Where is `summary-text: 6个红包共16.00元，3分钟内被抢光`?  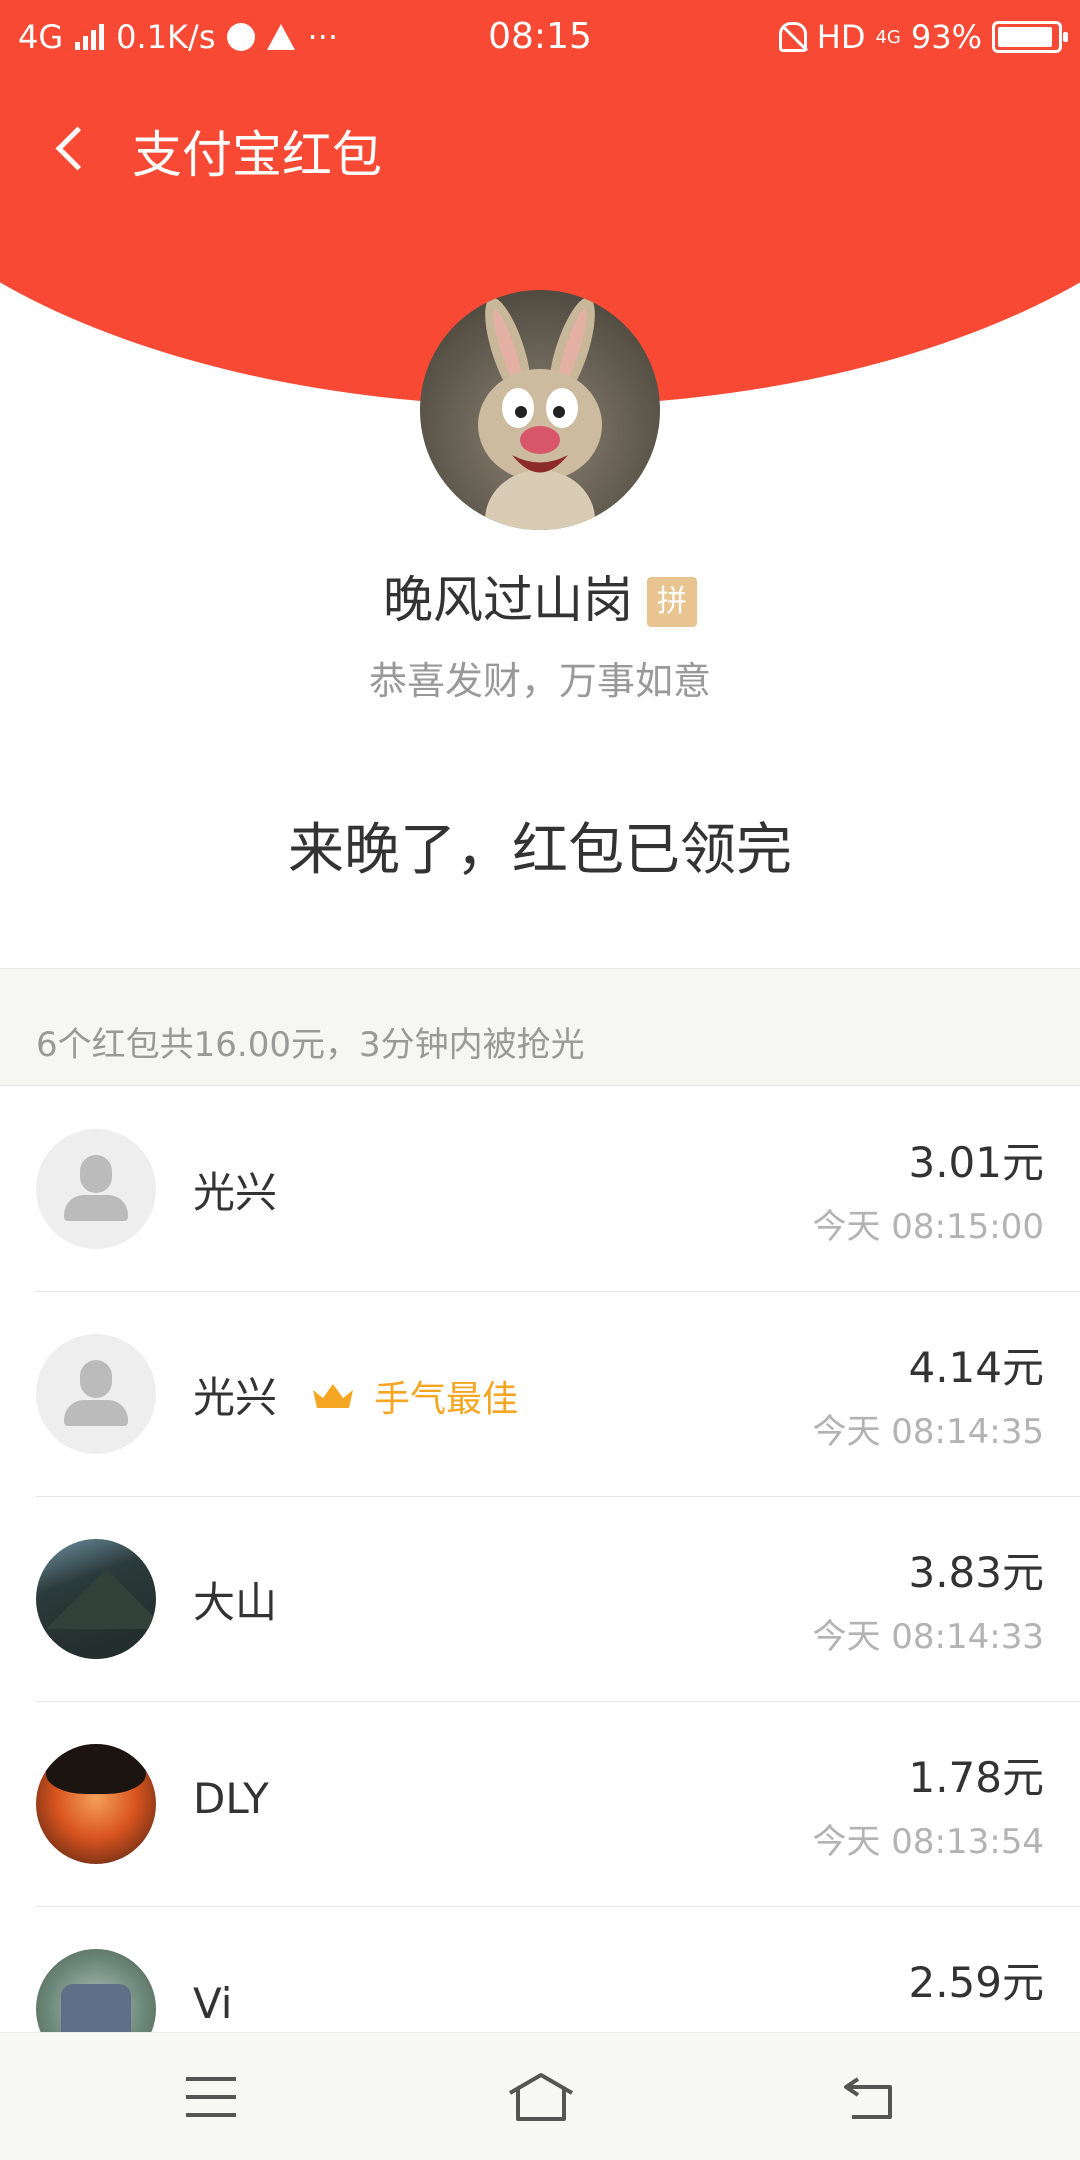 summary-text: 6个红包共16.00元，3分钟内被抢光 is located at coordinates (310, 1045).